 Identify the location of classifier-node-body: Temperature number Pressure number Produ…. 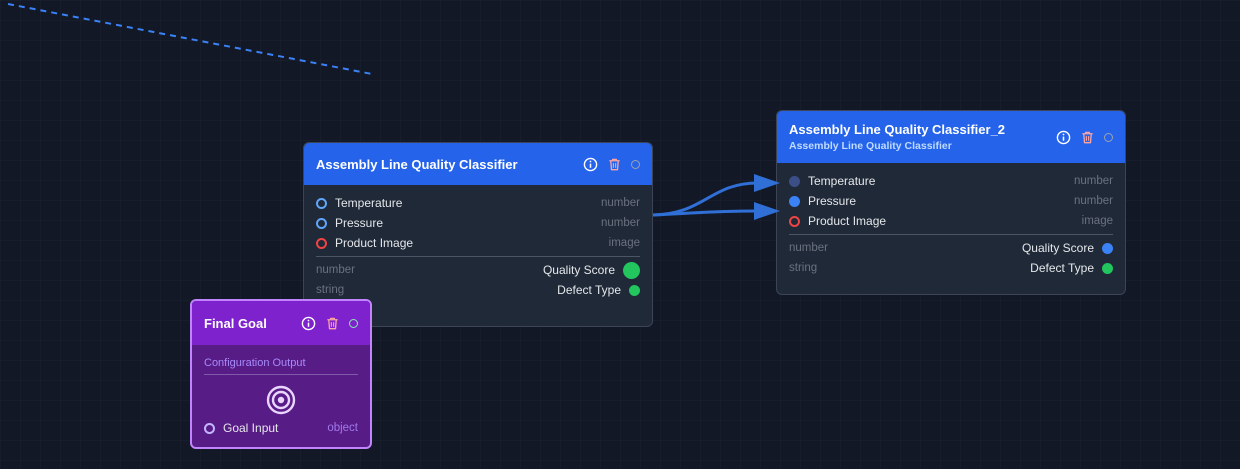
(478, 245).